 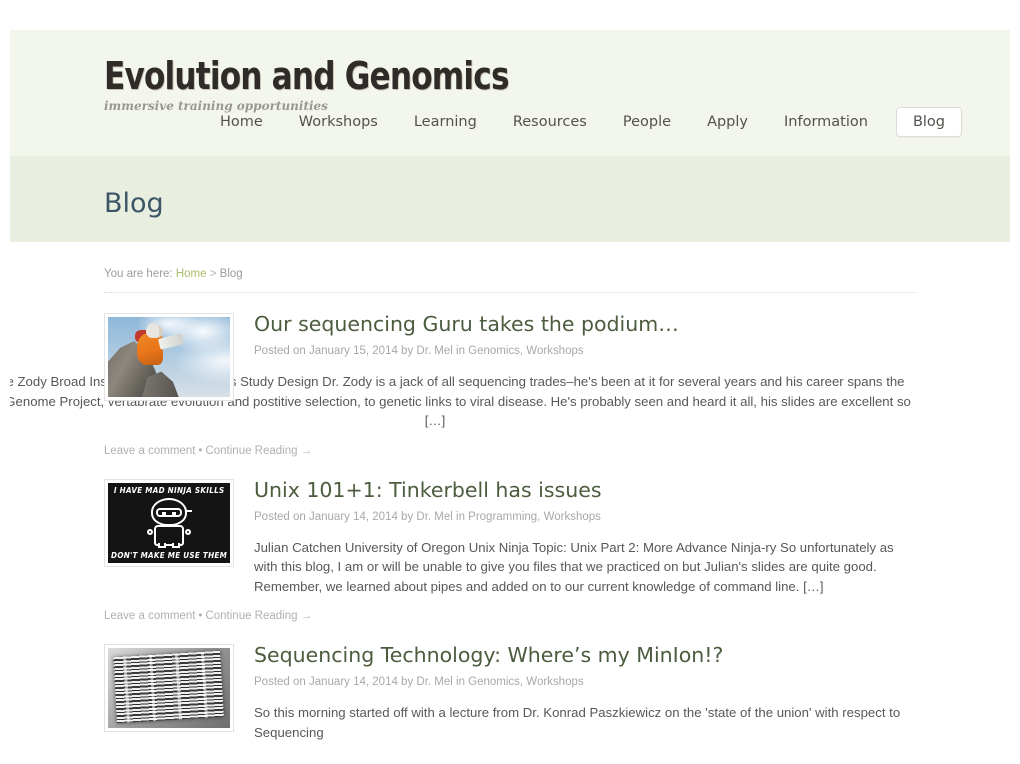 What do you see at coordinates (338, 122) in the screenshot?
I see `nav-item-workshops: Workshops` at bounding box center [338, 122].